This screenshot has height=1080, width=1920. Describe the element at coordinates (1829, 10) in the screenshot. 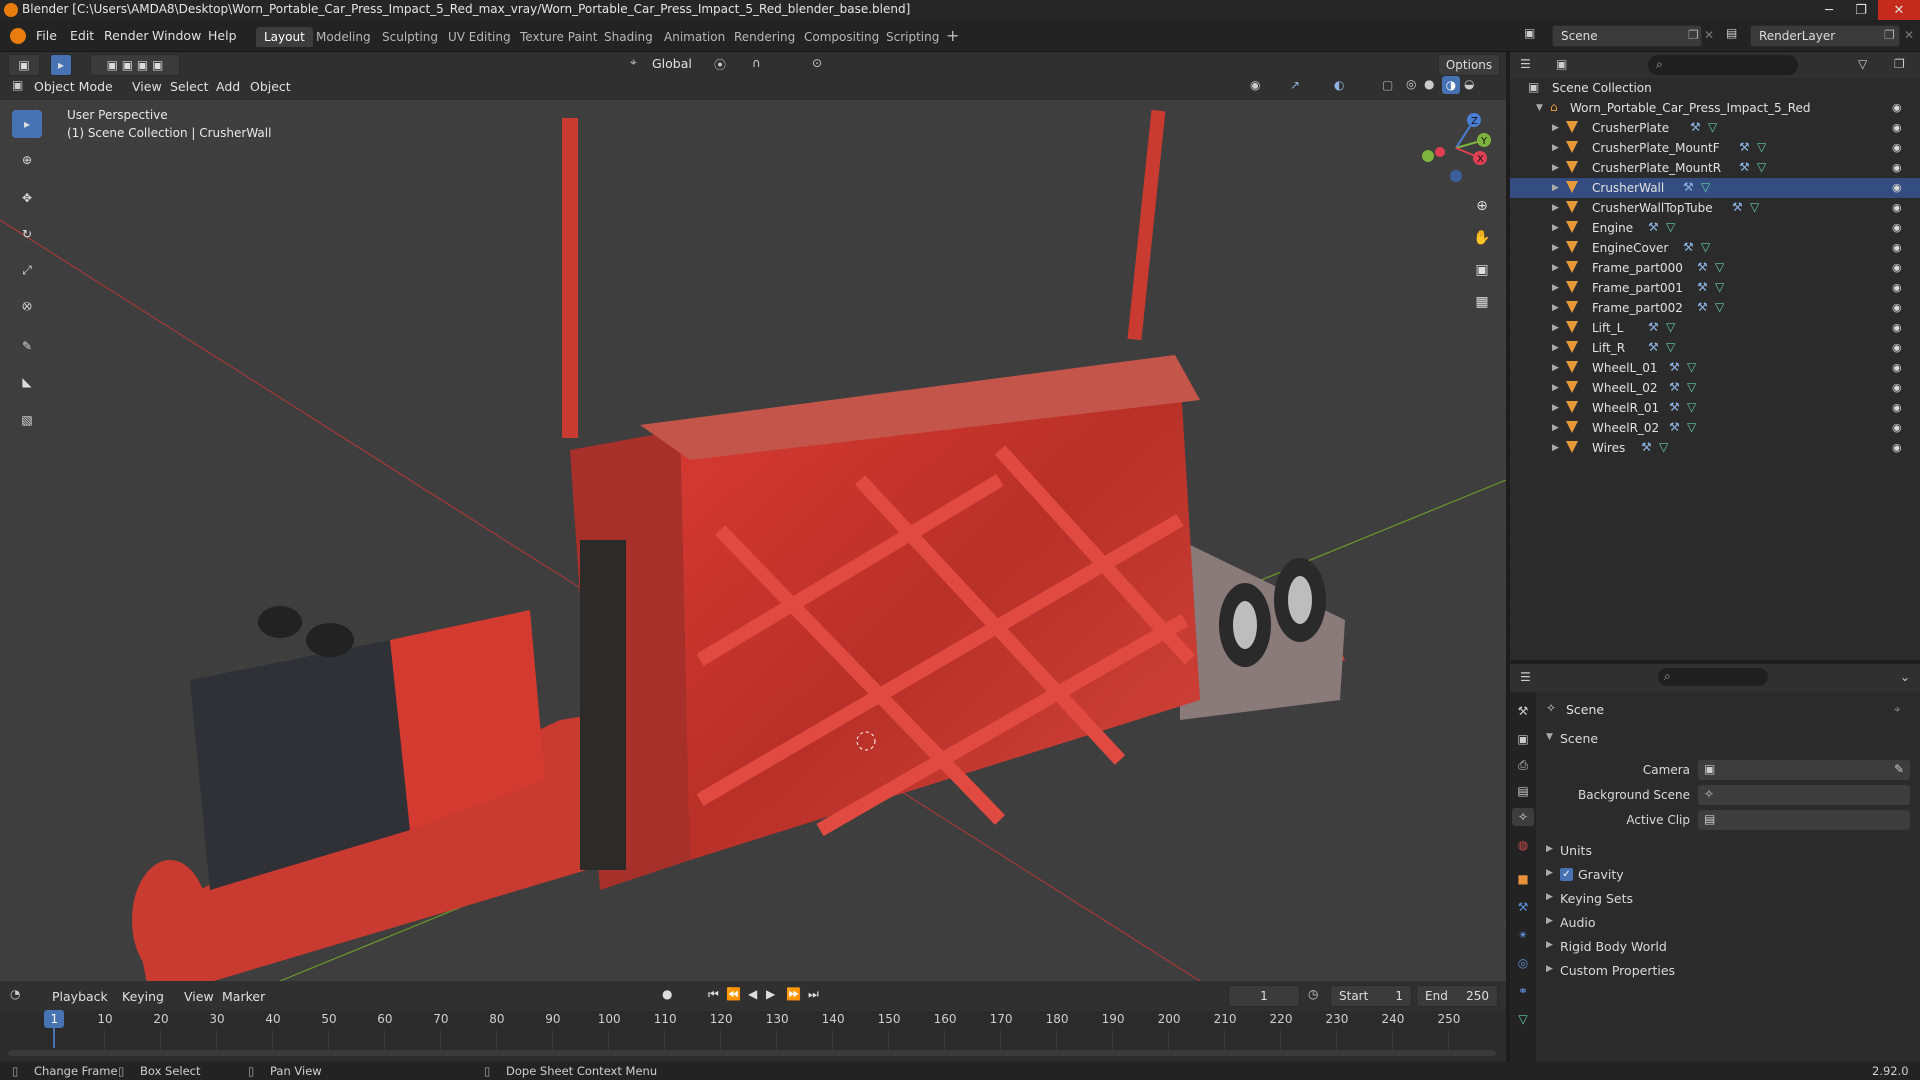

I see `minimize-icon: ─` at that location.